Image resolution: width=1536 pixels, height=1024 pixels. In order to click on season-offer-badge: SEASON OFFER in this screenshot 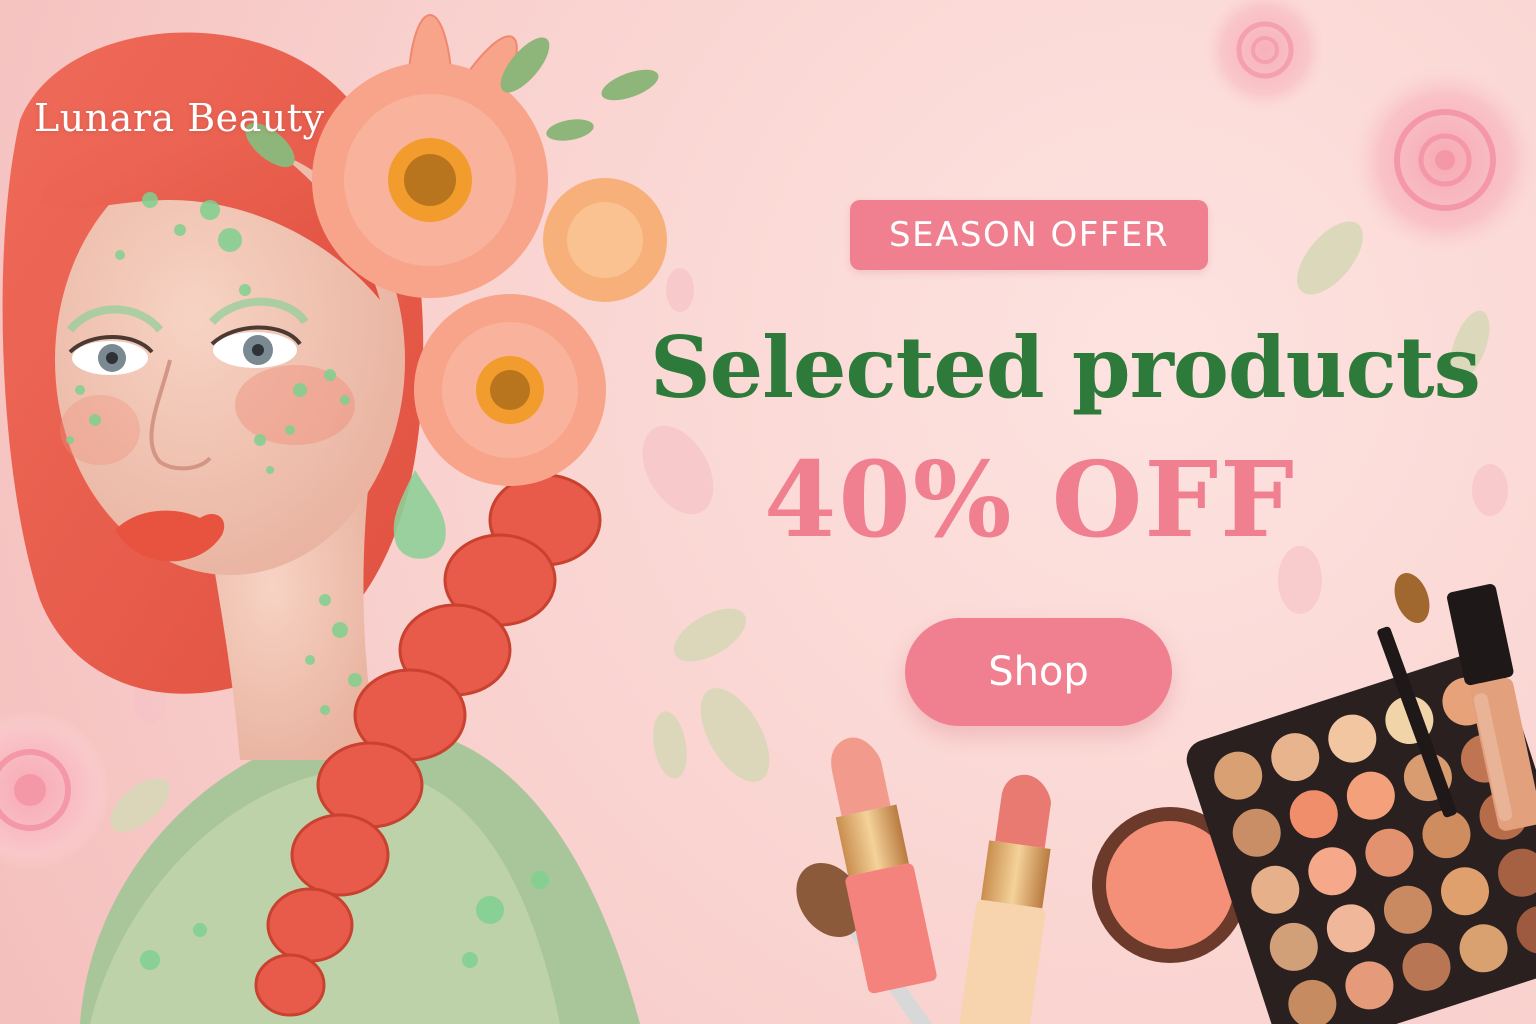, I will do `click(1029, 235)`.